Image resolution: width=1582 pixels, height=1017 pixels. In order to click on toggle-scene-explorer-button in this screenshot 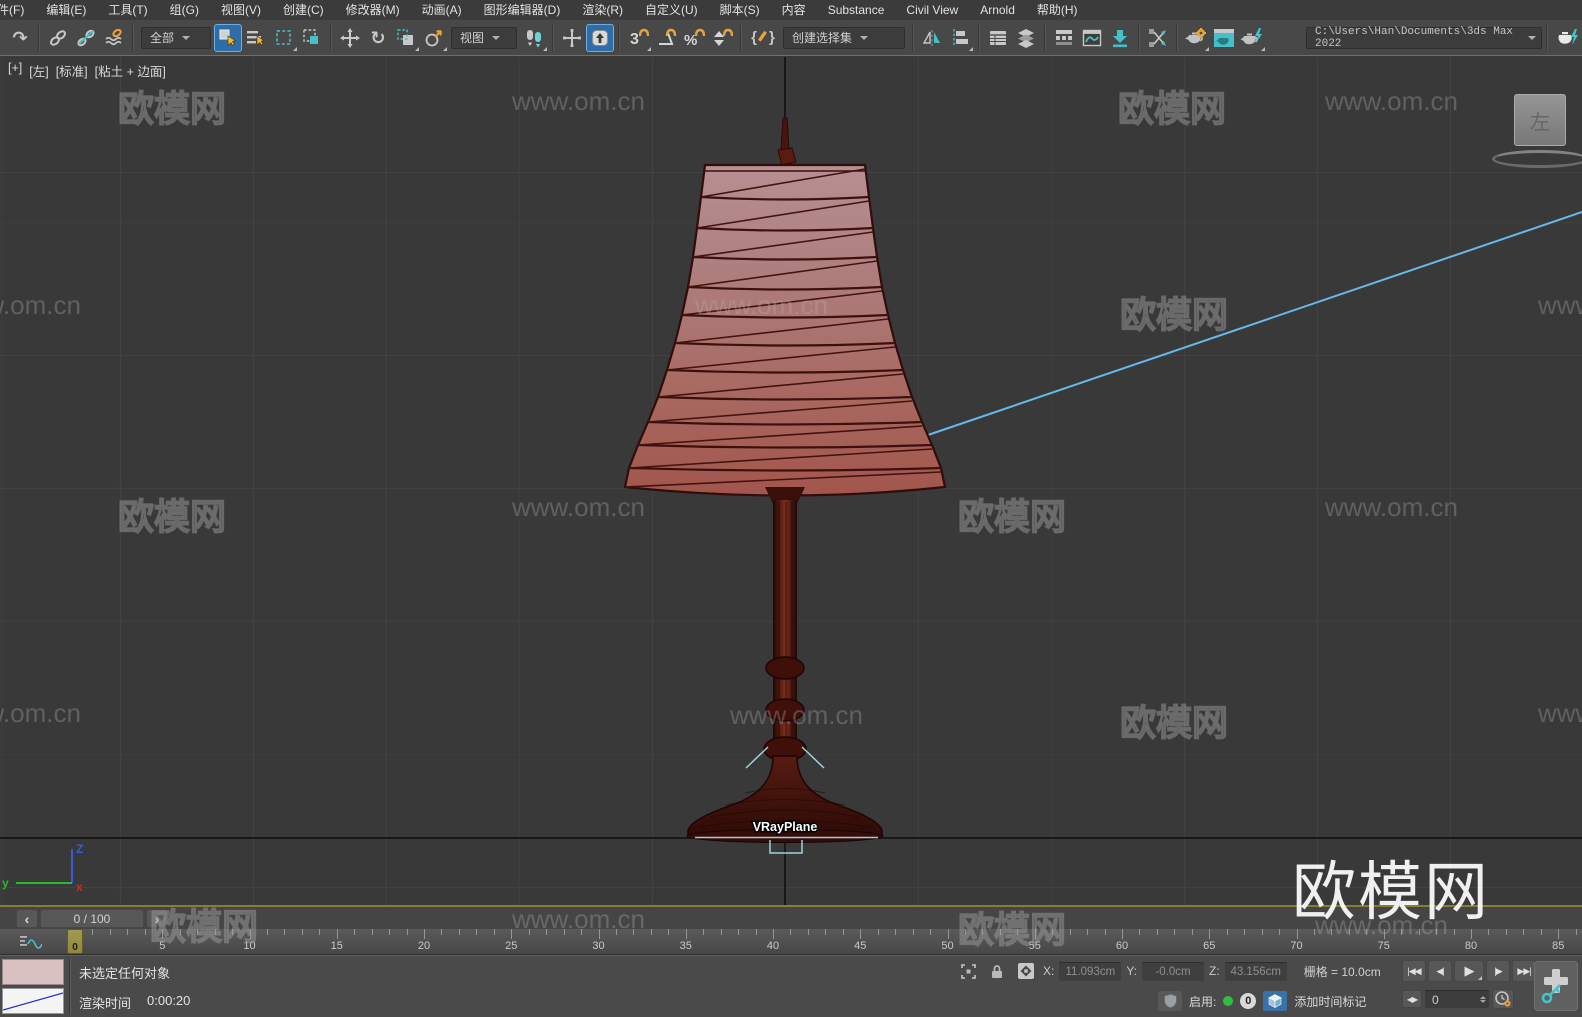, I will do `click(998, 38)`.